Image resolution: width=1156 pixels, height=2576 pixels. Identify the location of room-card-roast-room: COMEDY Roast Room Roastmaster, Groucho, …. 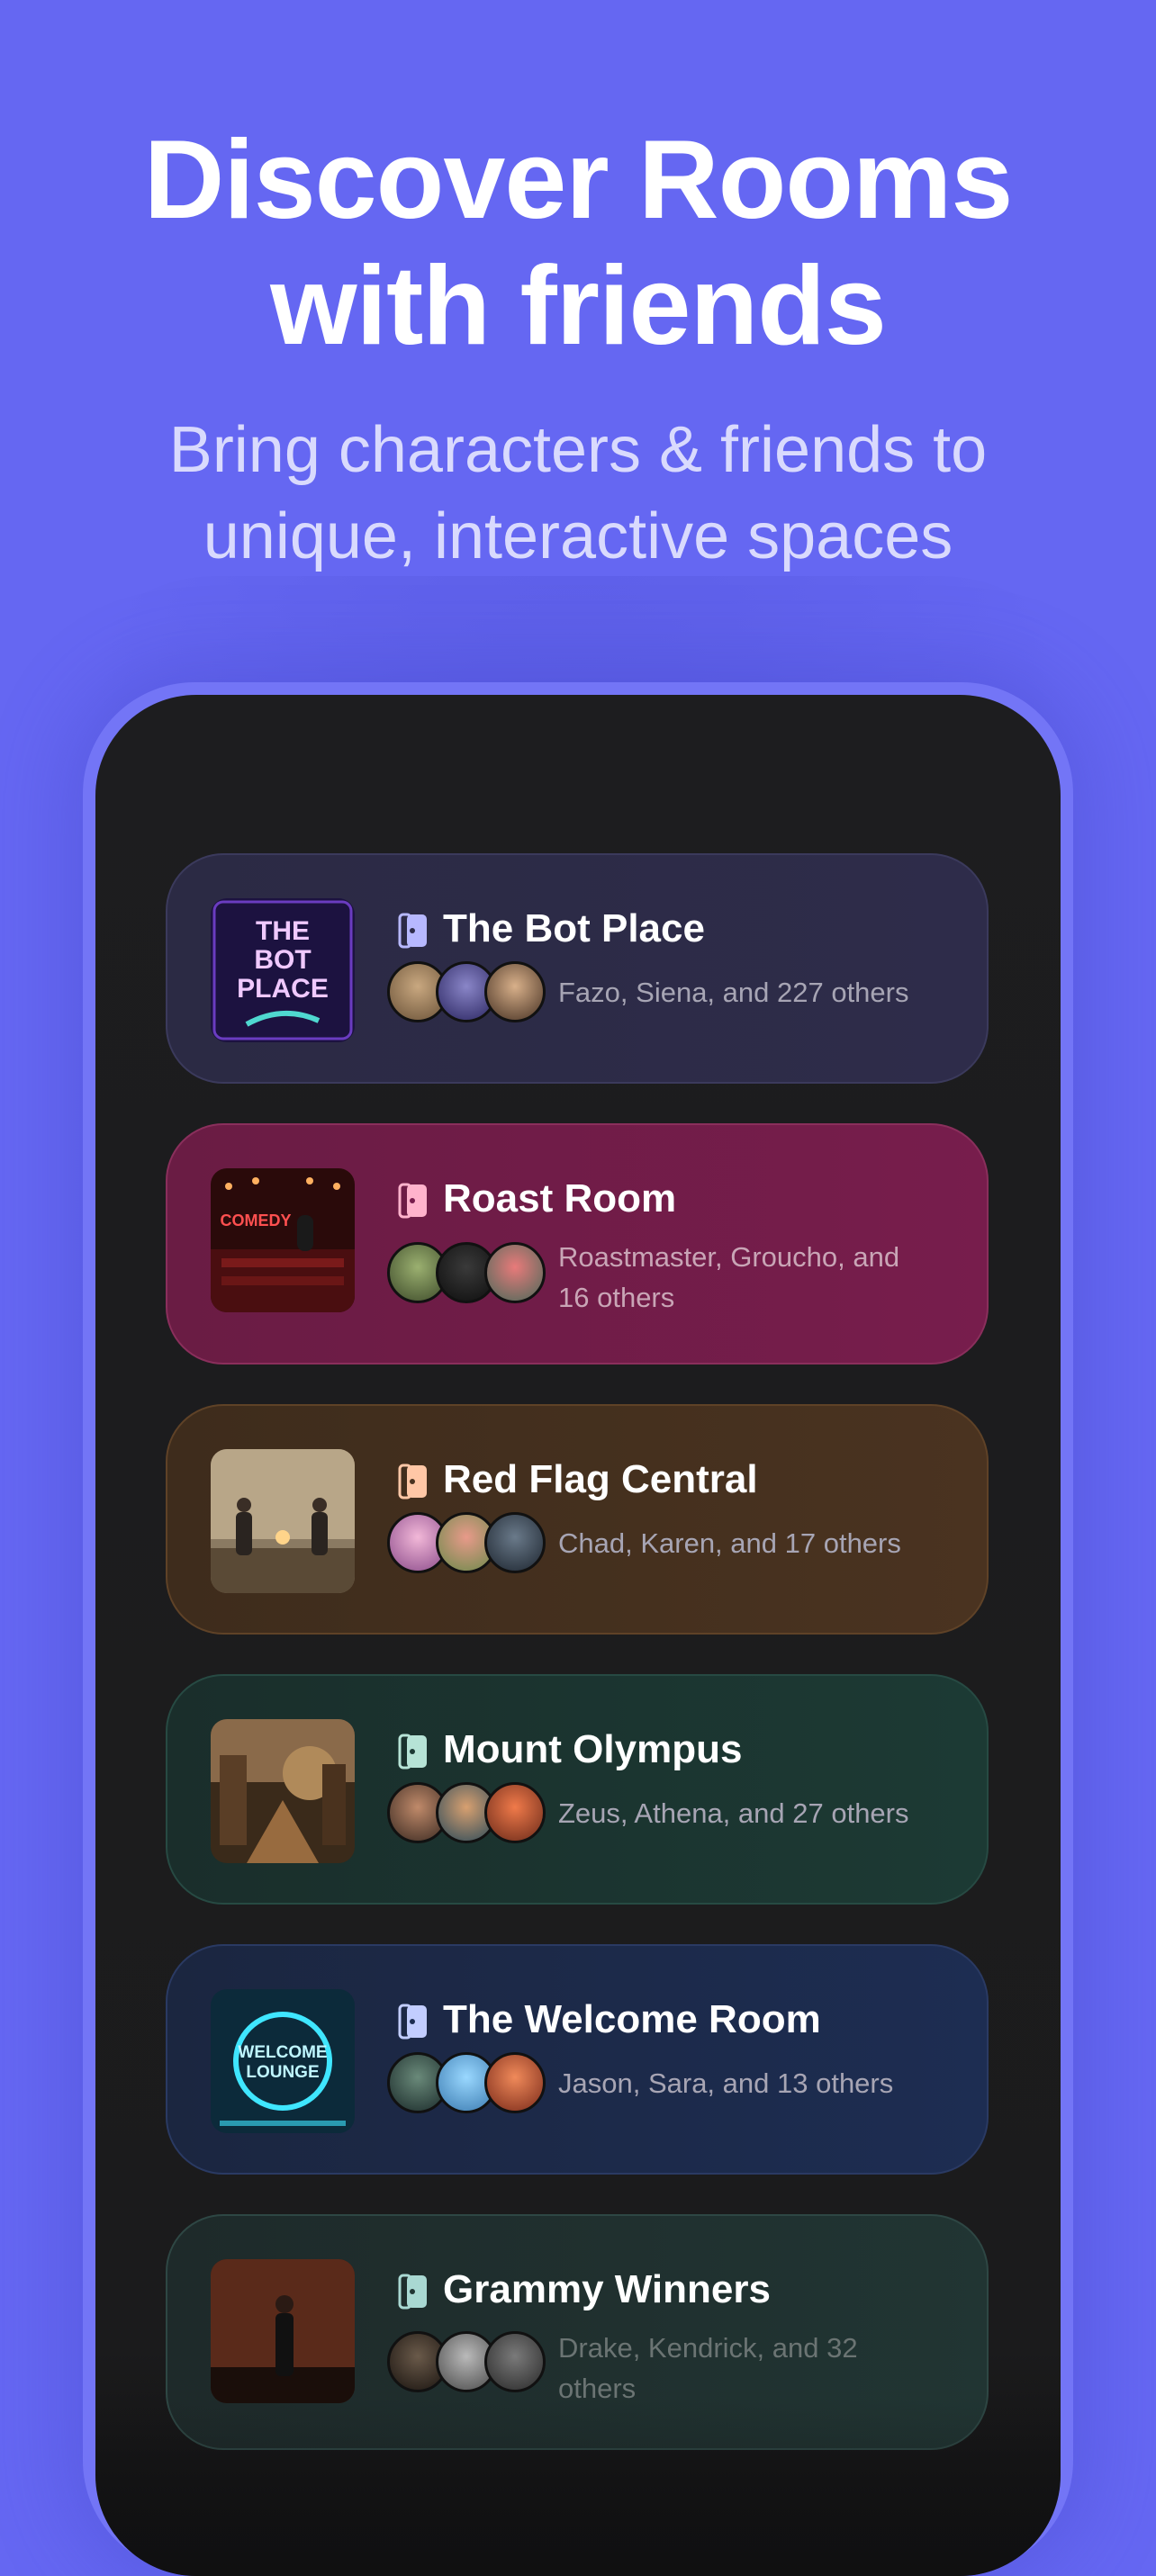
(577, 1244).